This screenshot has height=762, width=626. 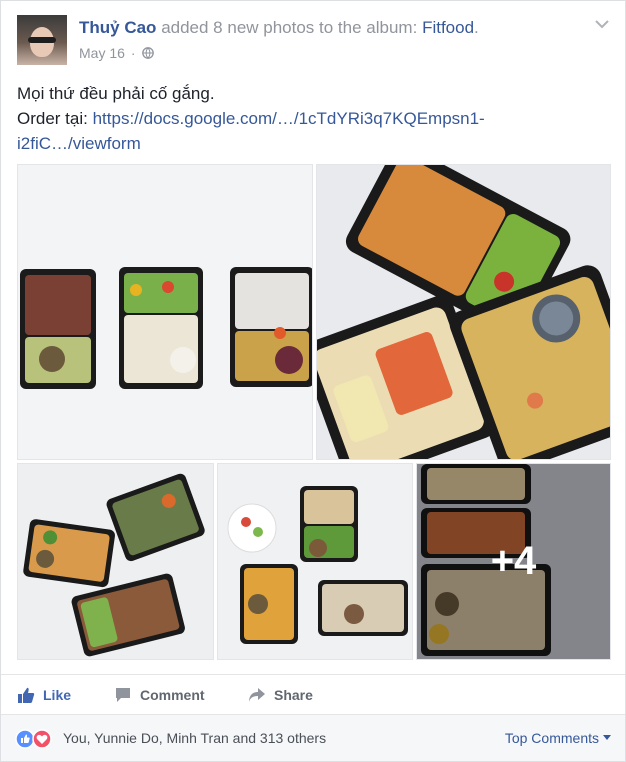 I want to click on post-date: May 16, so click(x=102, y=53).